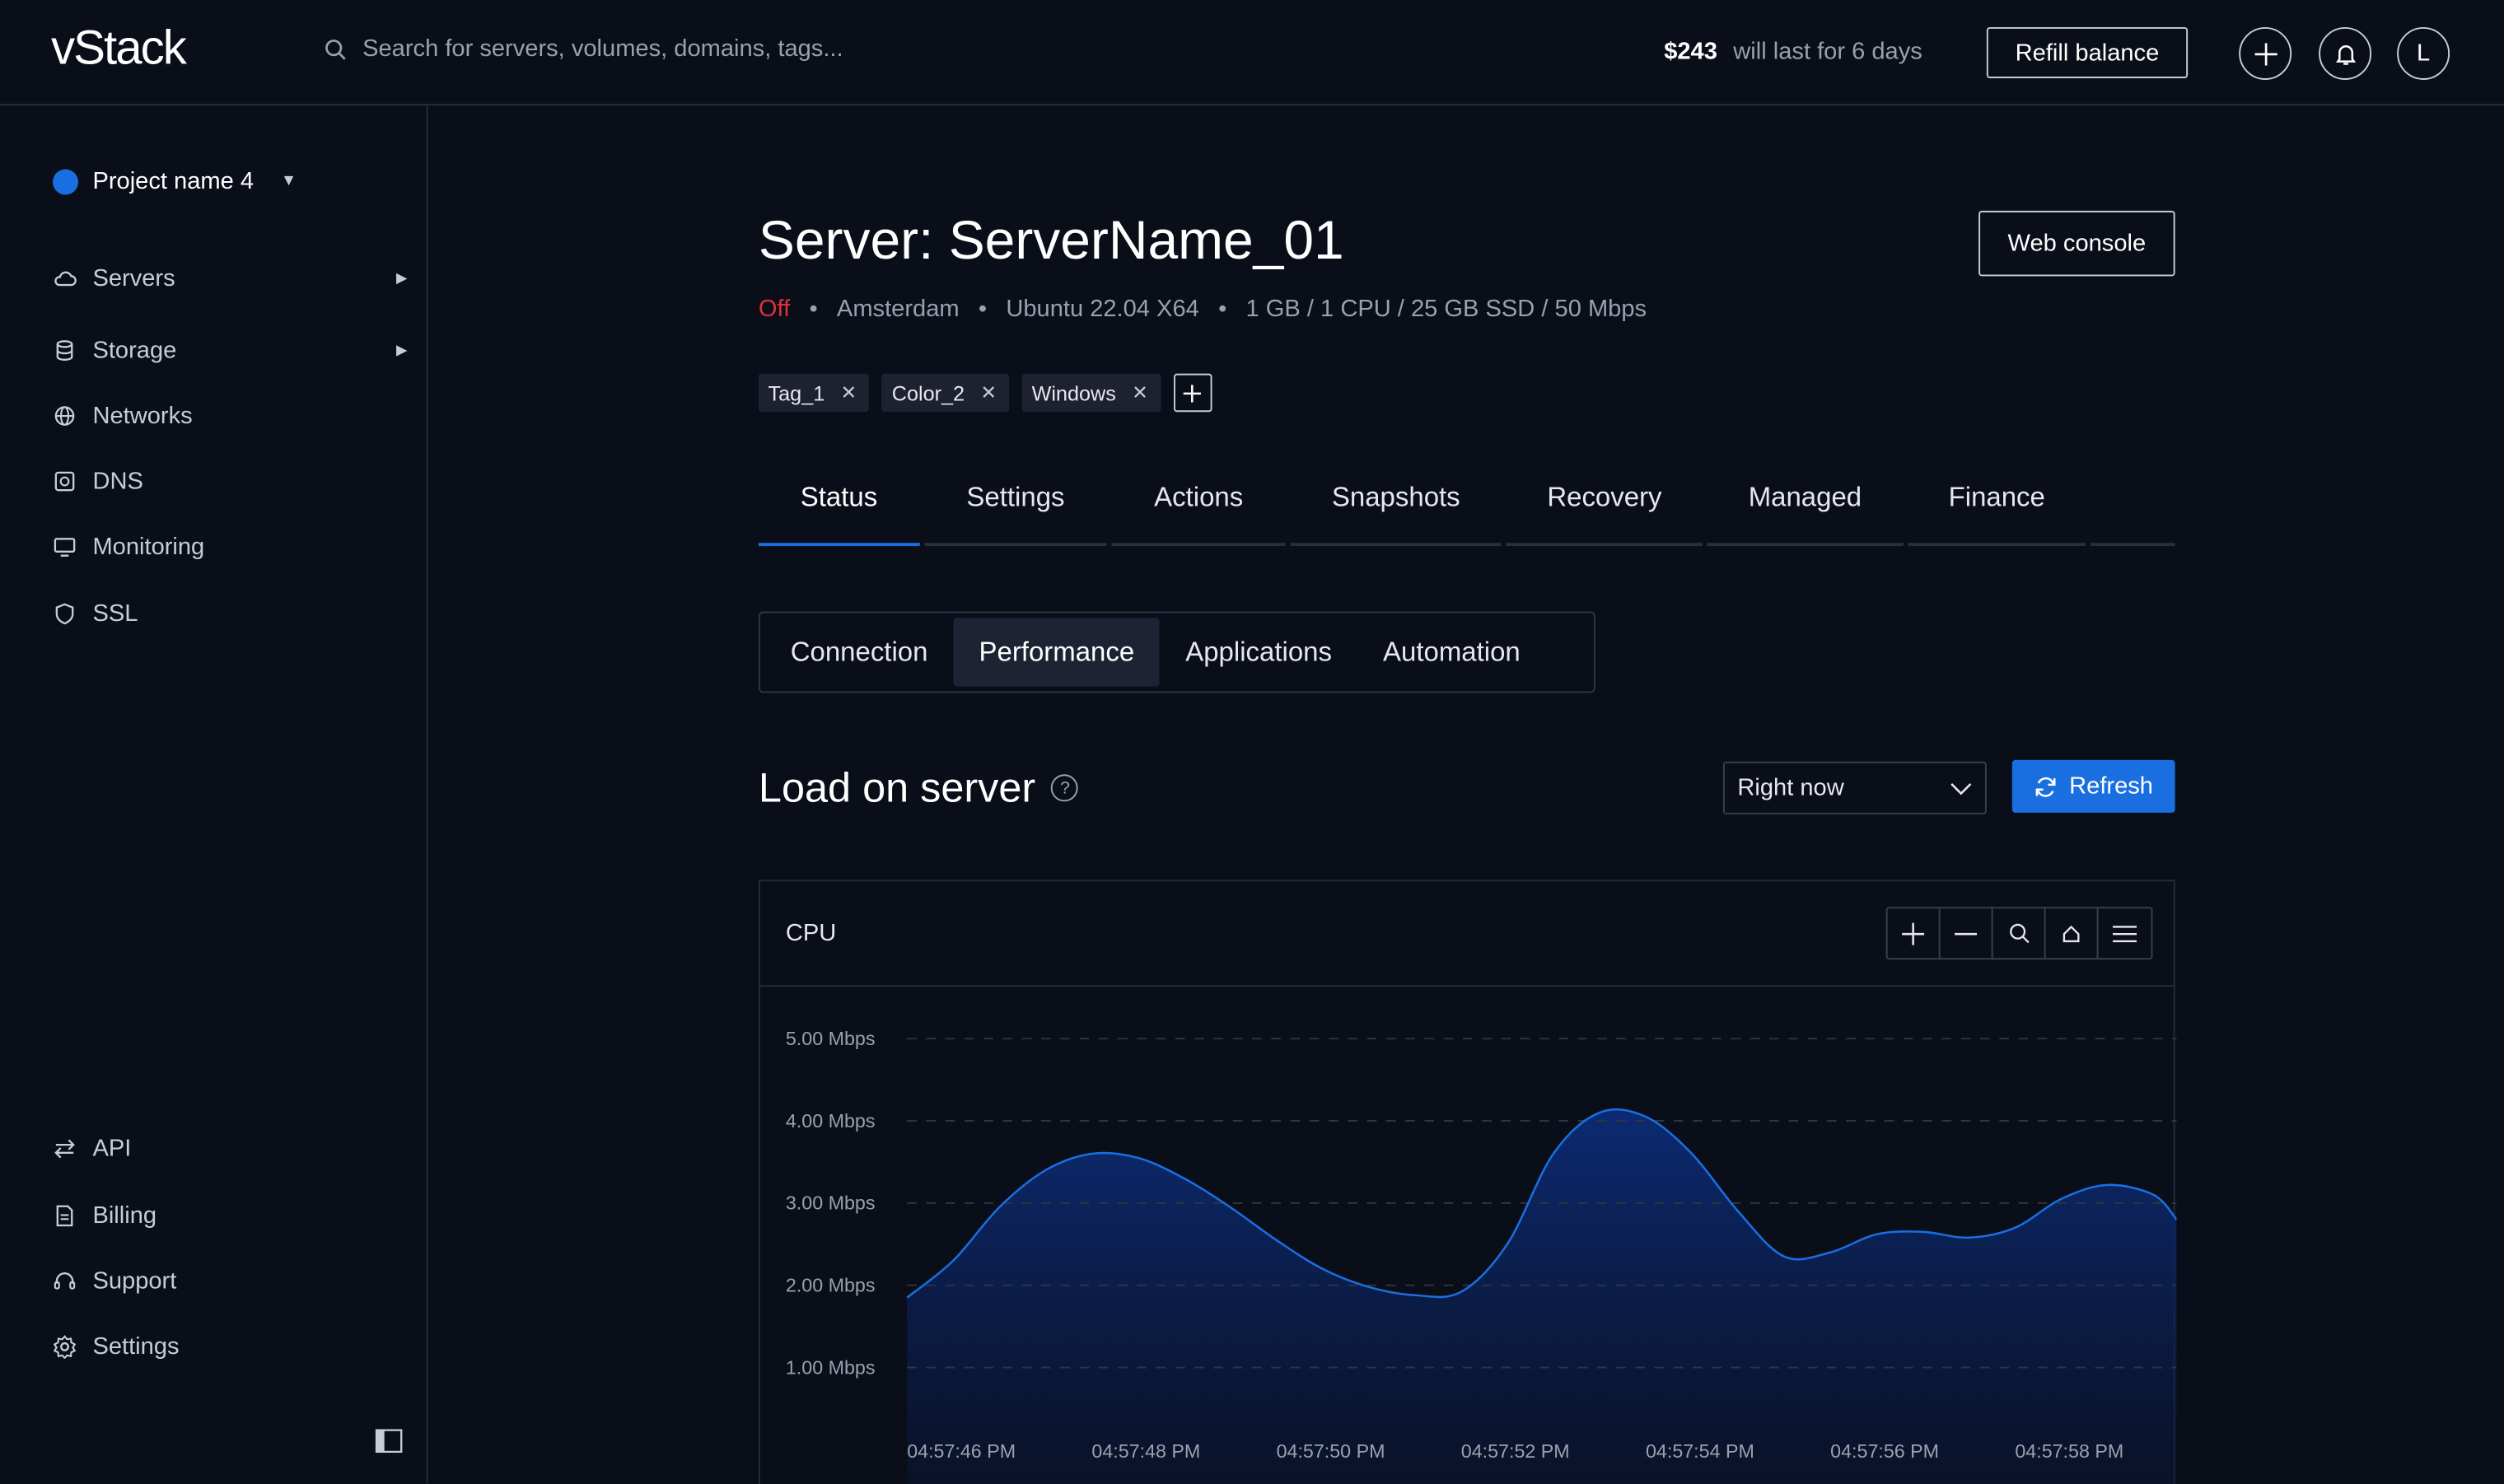 The height and width of the screenshot is (1484, 2504). I want to click on tab-spacer, so click(2133, 510).